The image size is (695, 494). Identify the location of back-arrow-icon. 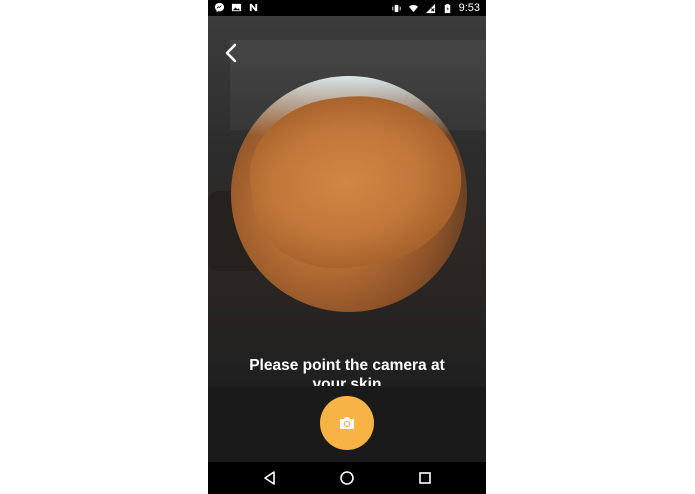
(231, 53).